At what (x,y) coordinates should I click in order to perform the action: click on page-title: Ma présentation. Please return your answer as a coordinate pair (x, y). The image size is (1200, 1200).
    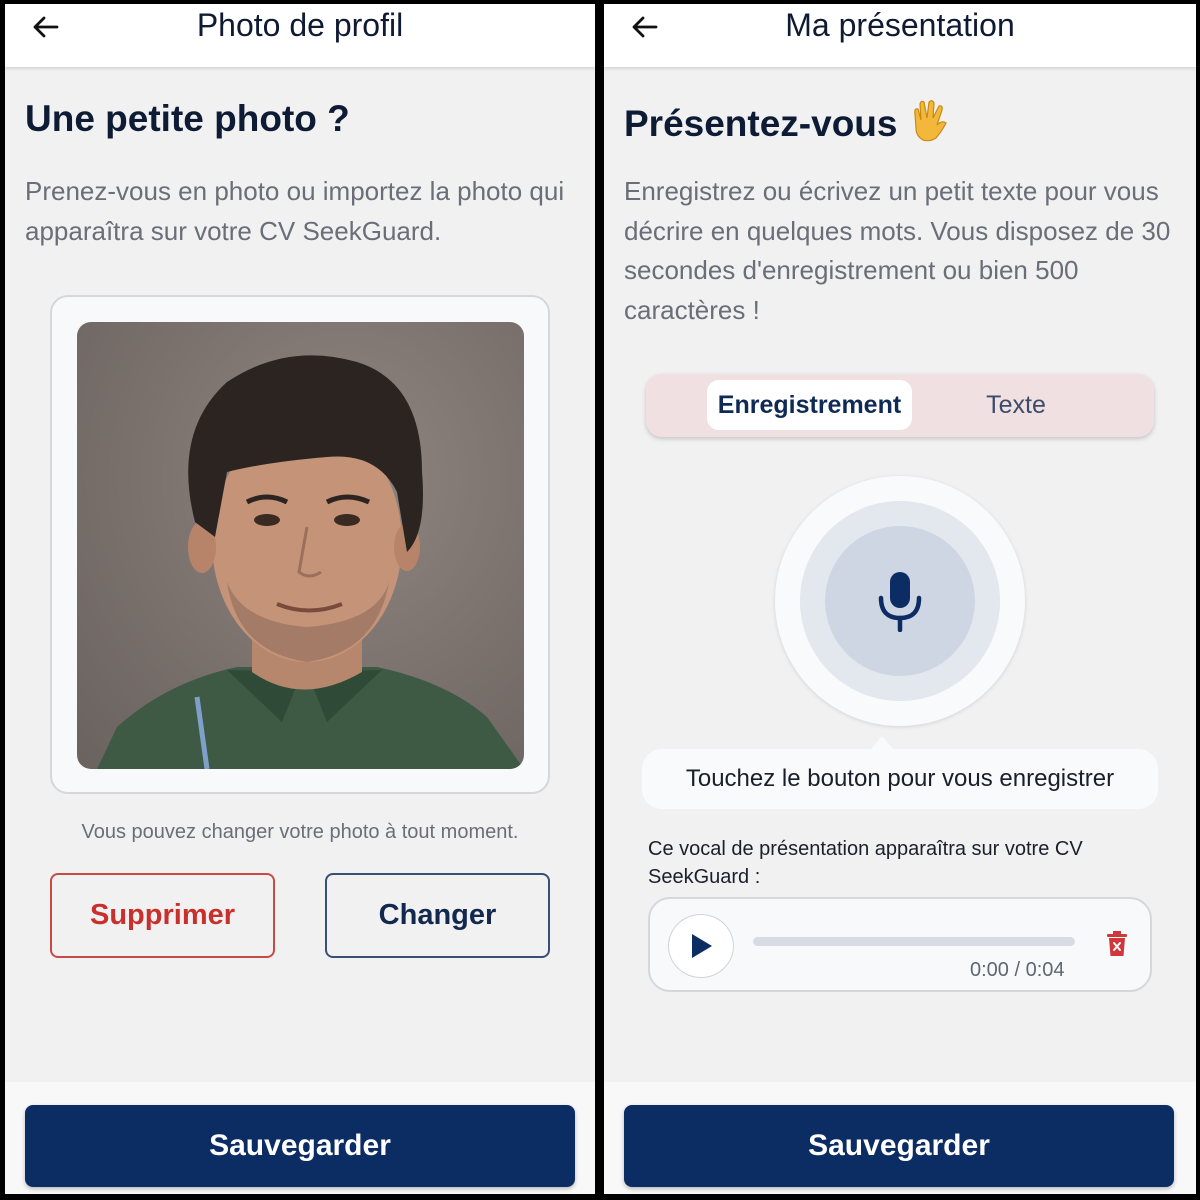
    Looking at the image, I should click on (900, 25).